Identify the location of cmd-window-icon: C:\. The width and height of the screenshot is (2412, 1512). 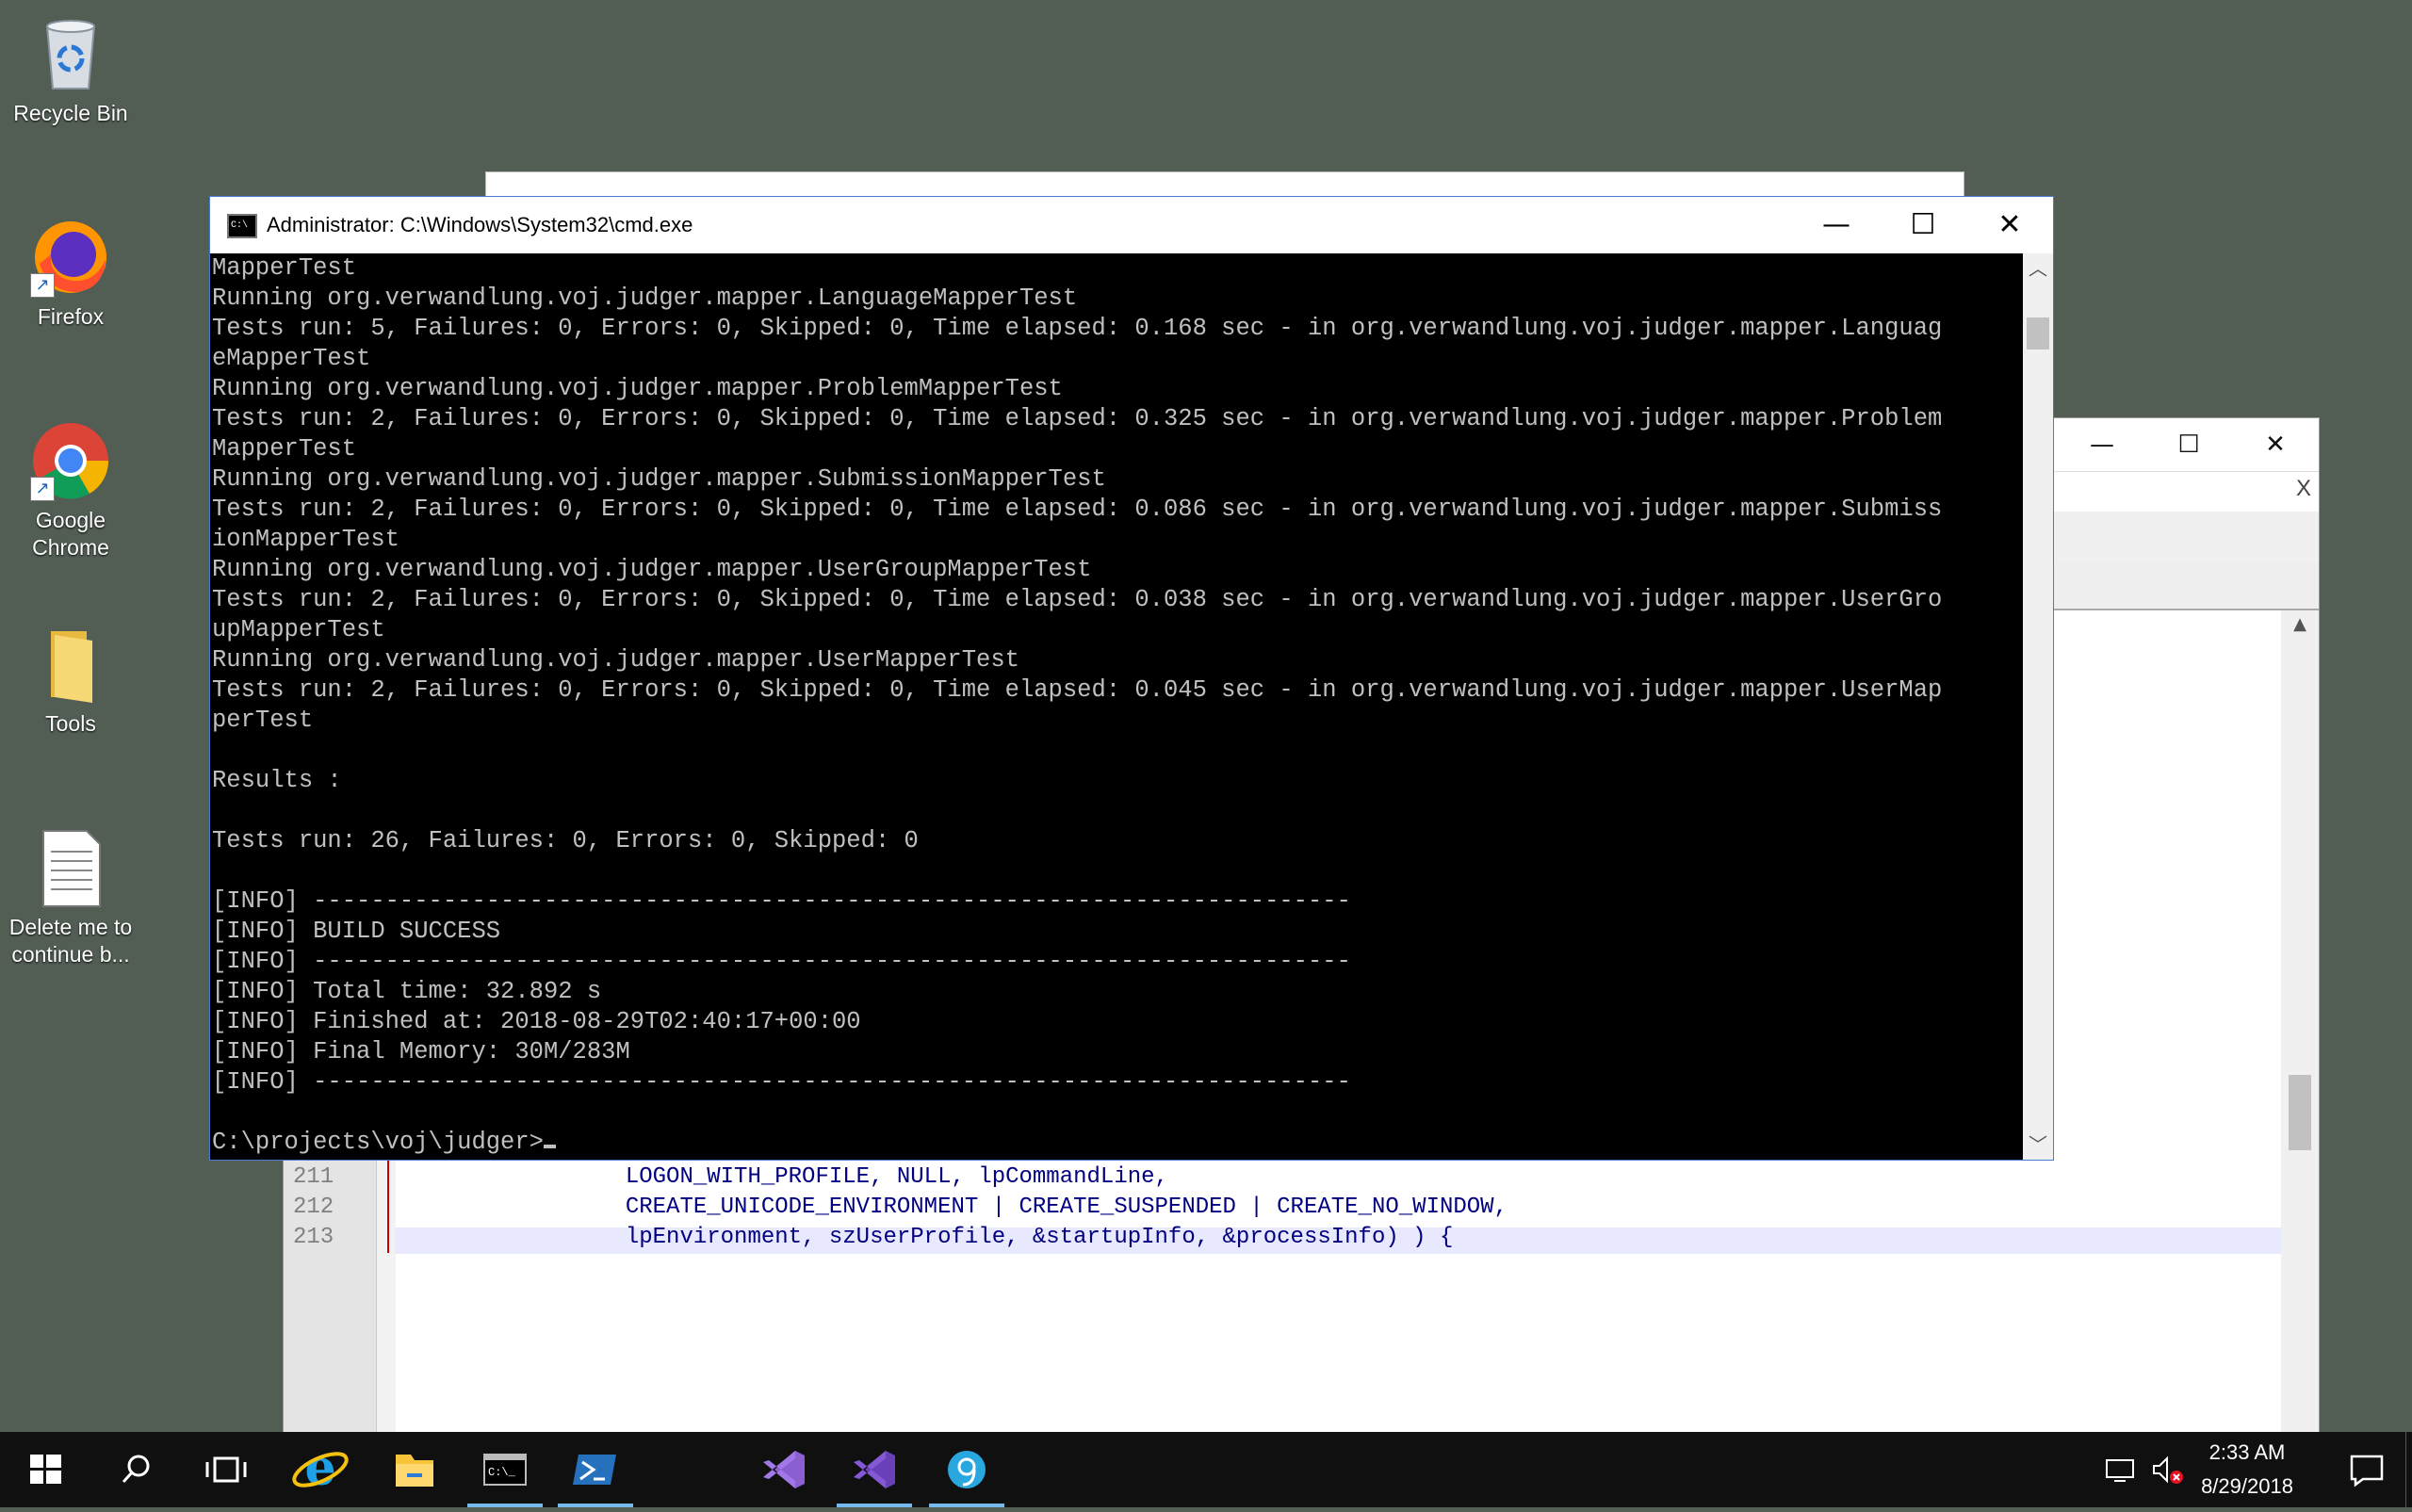
(242, 226).